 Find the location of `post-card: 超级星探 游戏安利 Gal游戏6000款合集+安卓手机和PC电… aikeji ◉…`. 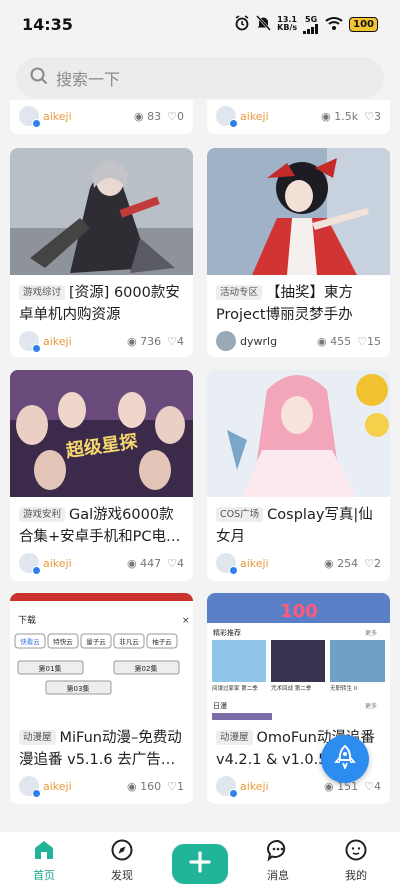

post-card: 超级星探 游戏安利 Gal游戏6000款合集+安卓手机和PC电… aikeji ◉… is located at coordinates (101, 475).